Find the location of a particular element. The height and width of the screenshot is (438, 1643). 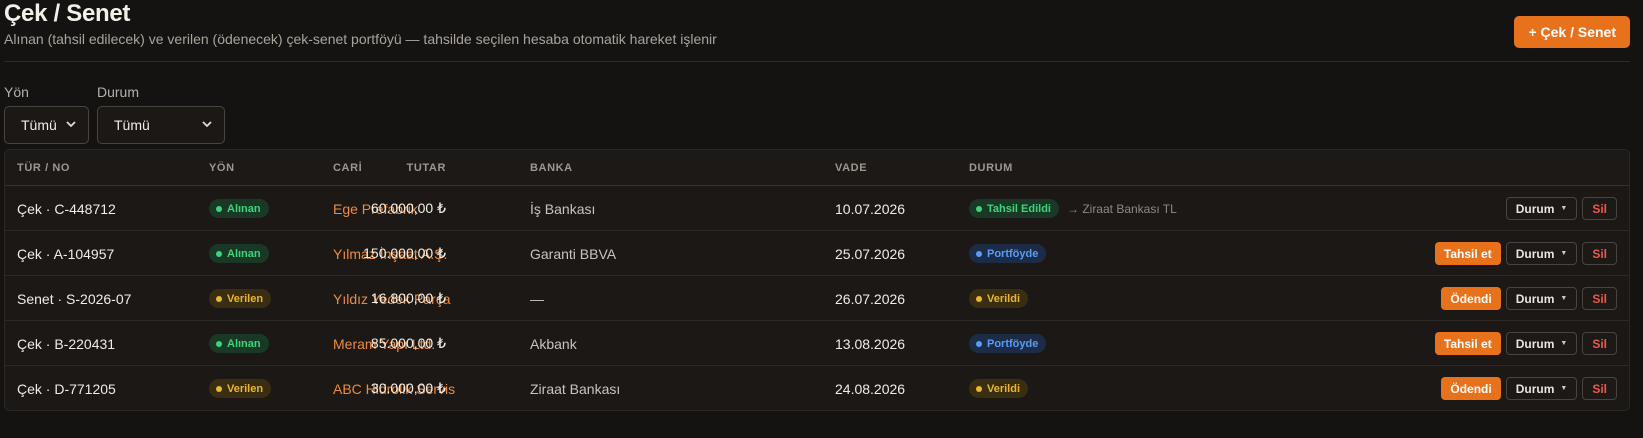

column-header-bank: BANKA is located at coordinates (551, 168).